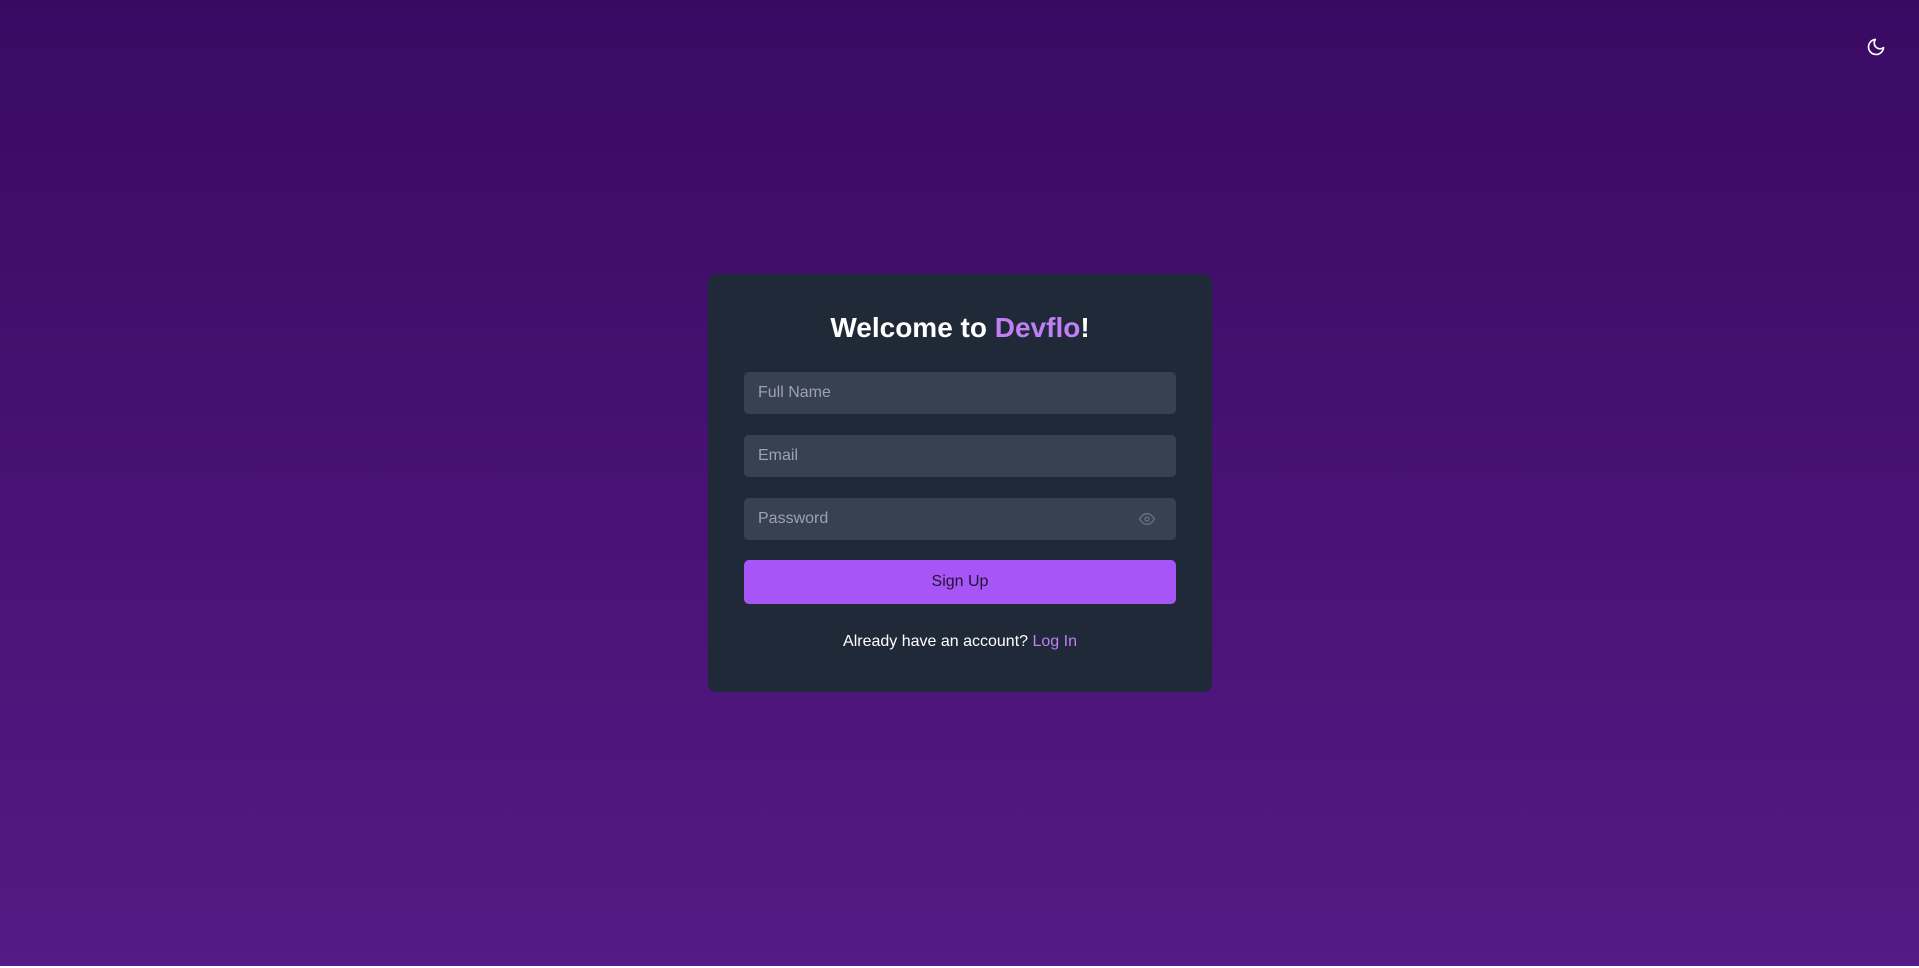 Image resolution: width=1919 pixels, height=968 pixels. I want to click on password-input, so click(960, 519).